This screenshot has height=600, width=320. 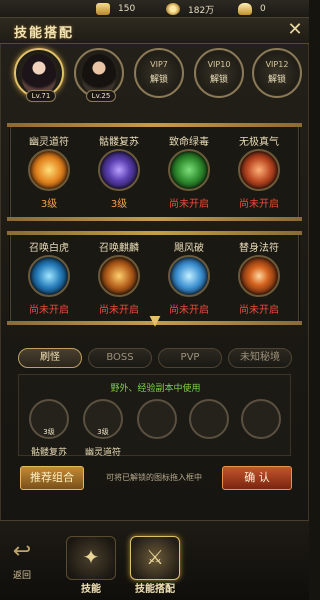 What do you see at coordinates (52, 478) in the screenshot?
I see `recommend-combo-button: 推荐组合` at bounding box center [52, 478].